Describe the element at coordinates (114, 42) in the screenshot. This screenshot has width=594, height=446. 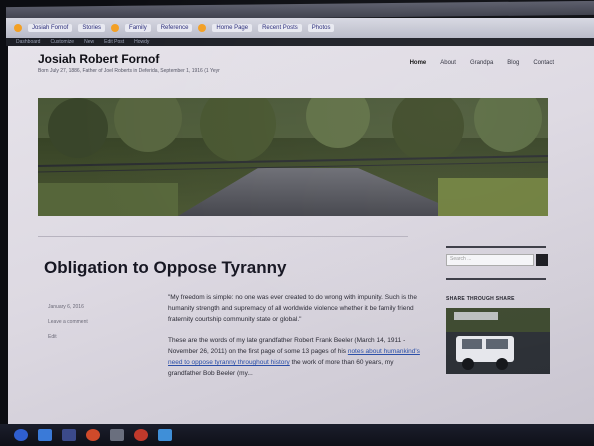
I see `admin-bar-item: Edit Post` at that location.